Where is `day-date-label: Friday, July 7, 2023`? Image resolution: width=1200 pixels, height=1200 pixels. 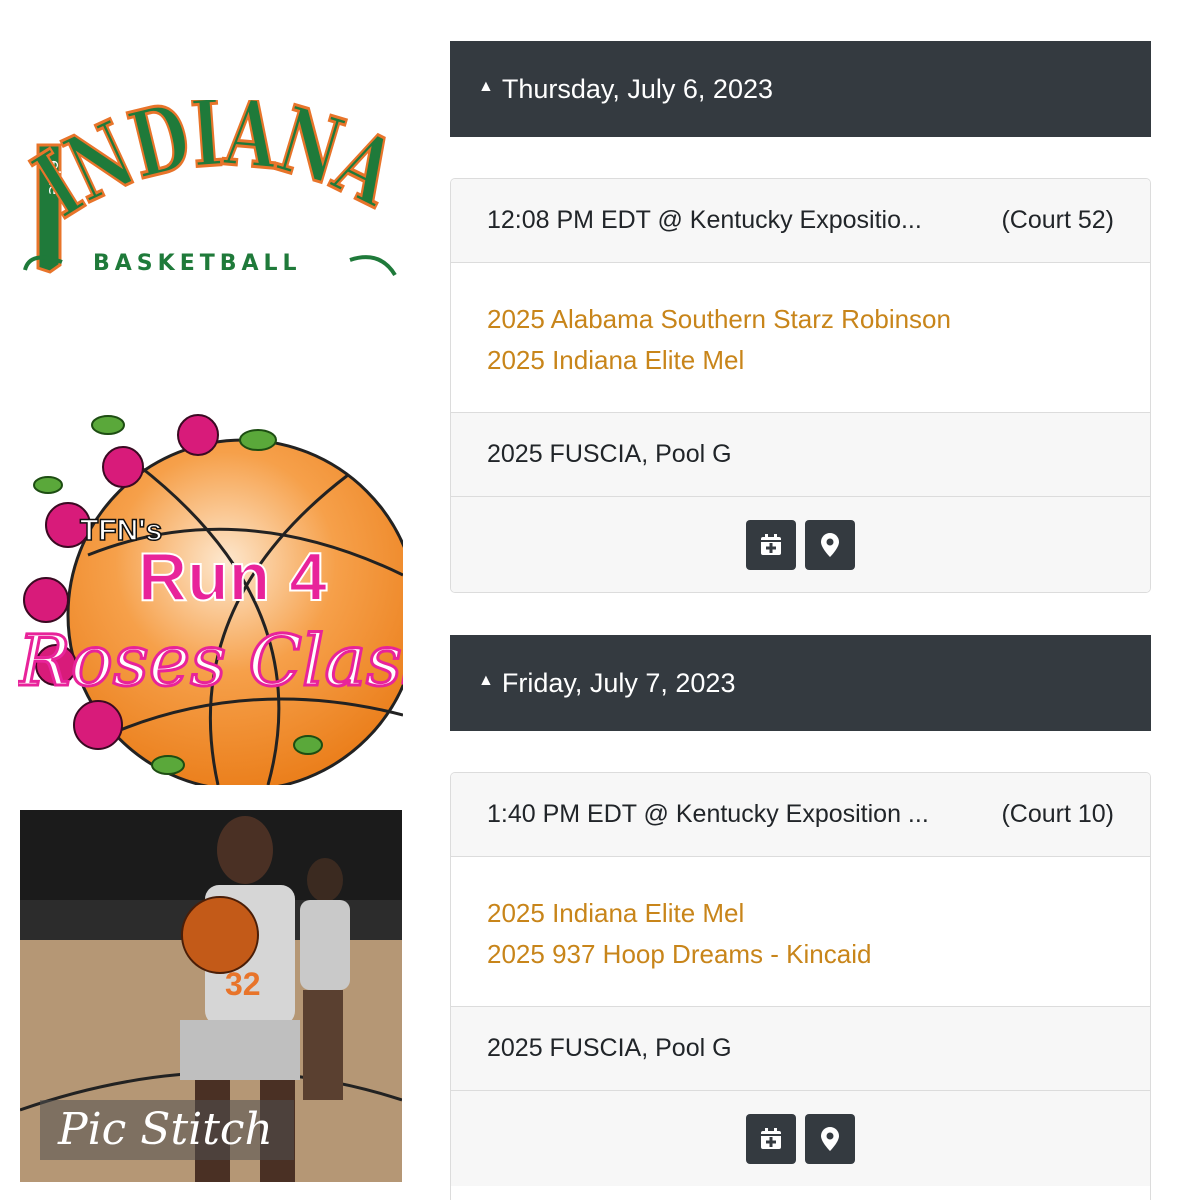
day-date-label: Friday, July 7, 2023 is located at coordinates (618, 682).